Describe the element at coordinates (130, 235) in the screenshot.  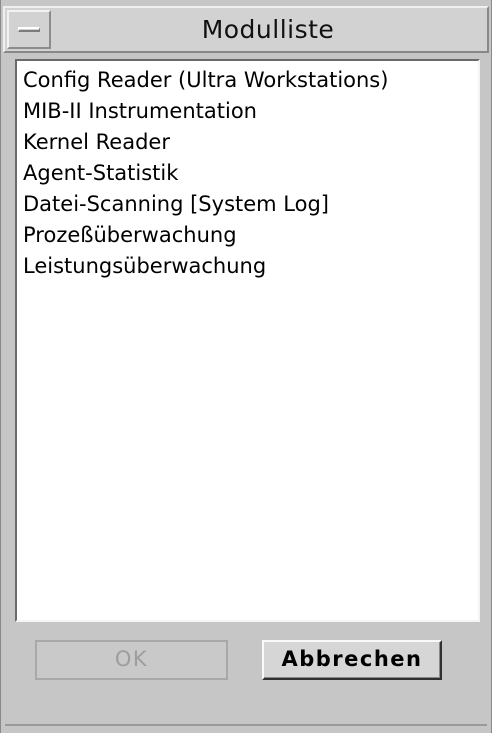
I see `list-item: Prozeßüberwachung` at that location.